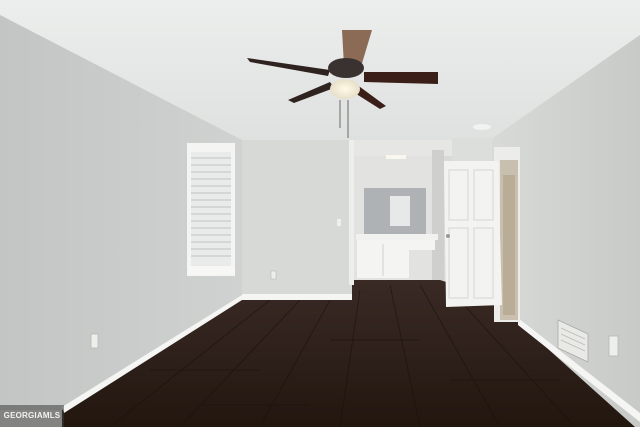 This screenshot has width=640, height=427. I want to click on window-icon, so click(211, 209).